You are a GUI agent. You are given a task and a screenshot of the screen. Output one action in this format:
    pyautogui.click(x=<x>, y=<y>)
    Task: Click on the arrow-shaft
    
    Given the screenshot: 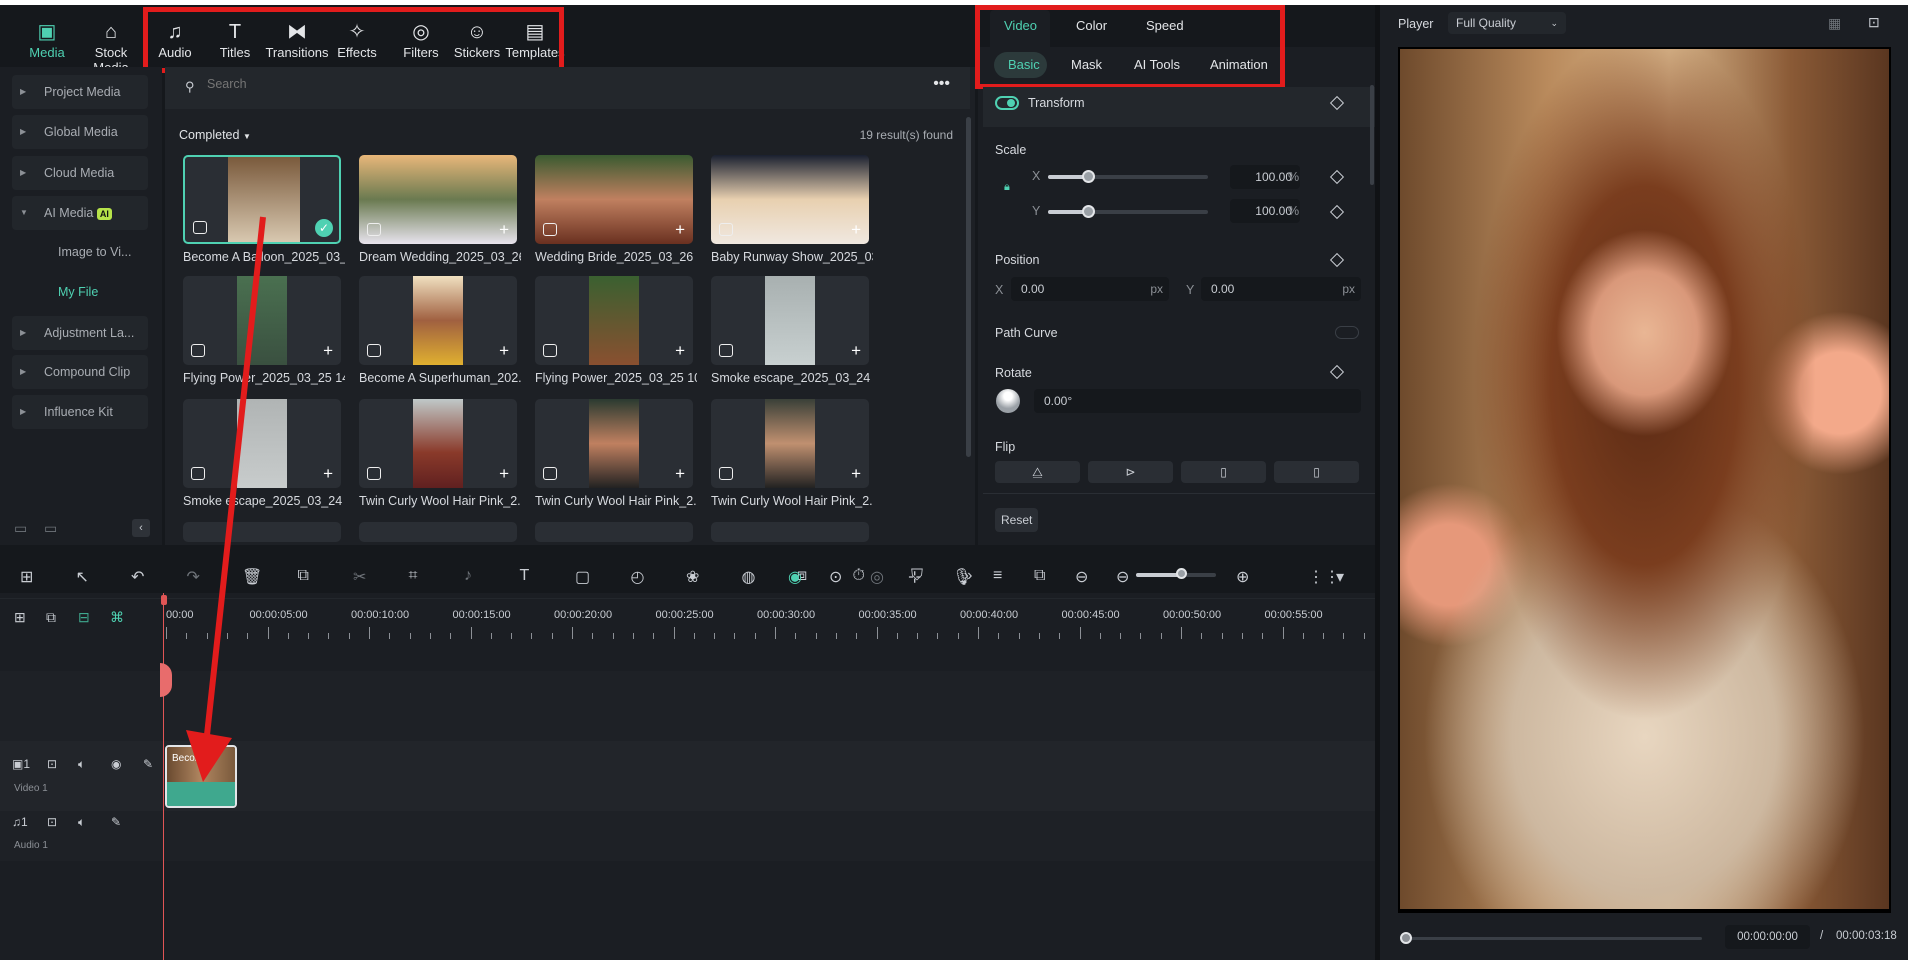 What is the action you would take?
    pyautogui.click(x=235, y=476)
    